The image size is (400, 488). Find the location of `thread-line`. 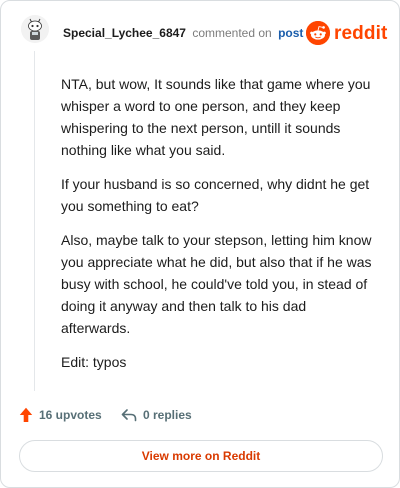

thread-line is located at coordinates (34, 221).